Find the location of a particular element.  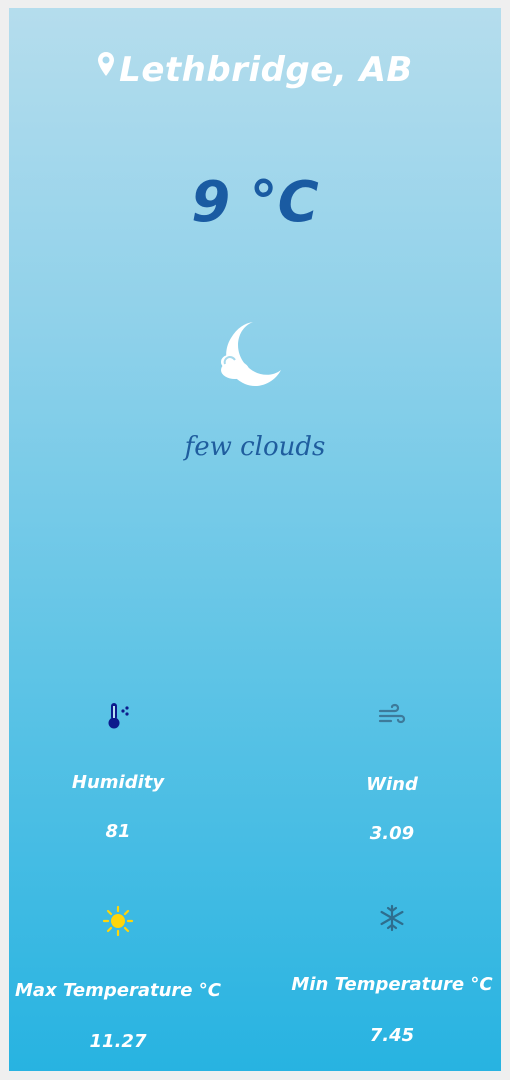

moon-cloud-icon is located at coordinates (250, 353).